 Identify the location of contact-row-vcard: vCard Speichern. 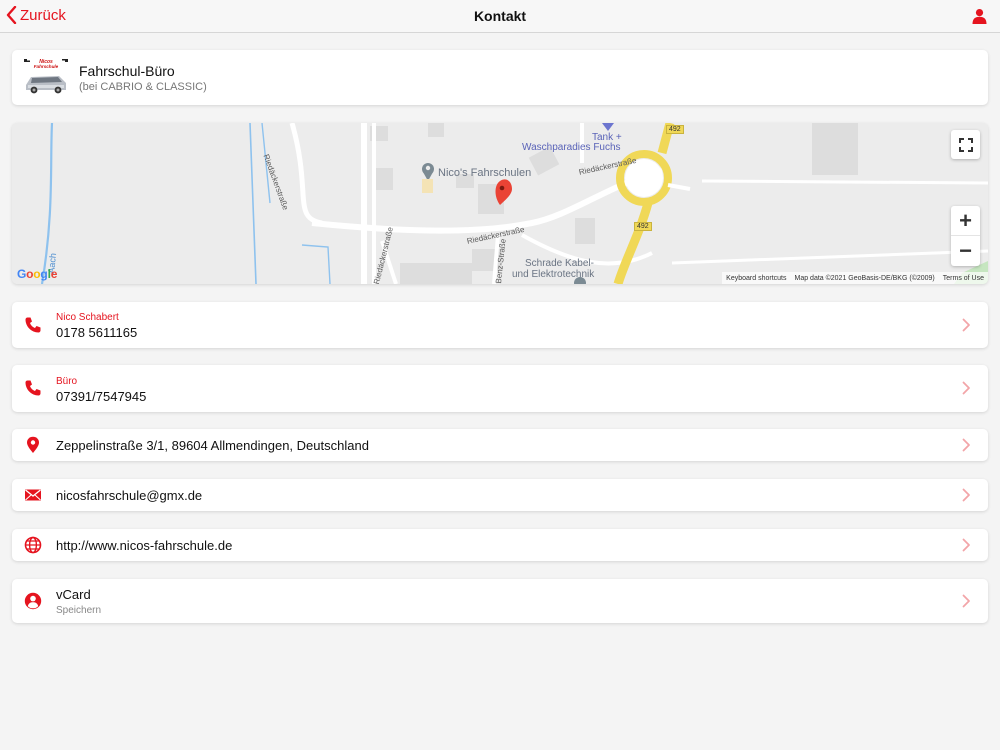
(500, 601).